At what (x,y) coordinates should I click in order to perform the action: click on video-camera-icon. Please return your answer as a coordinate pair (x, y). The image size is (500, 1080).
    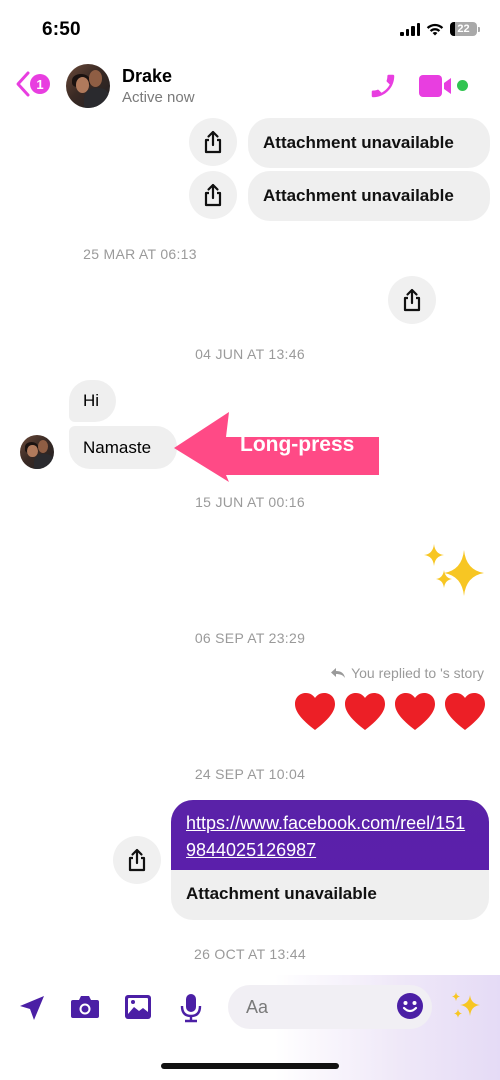
    Looking at the image, I should click on (435, 86).